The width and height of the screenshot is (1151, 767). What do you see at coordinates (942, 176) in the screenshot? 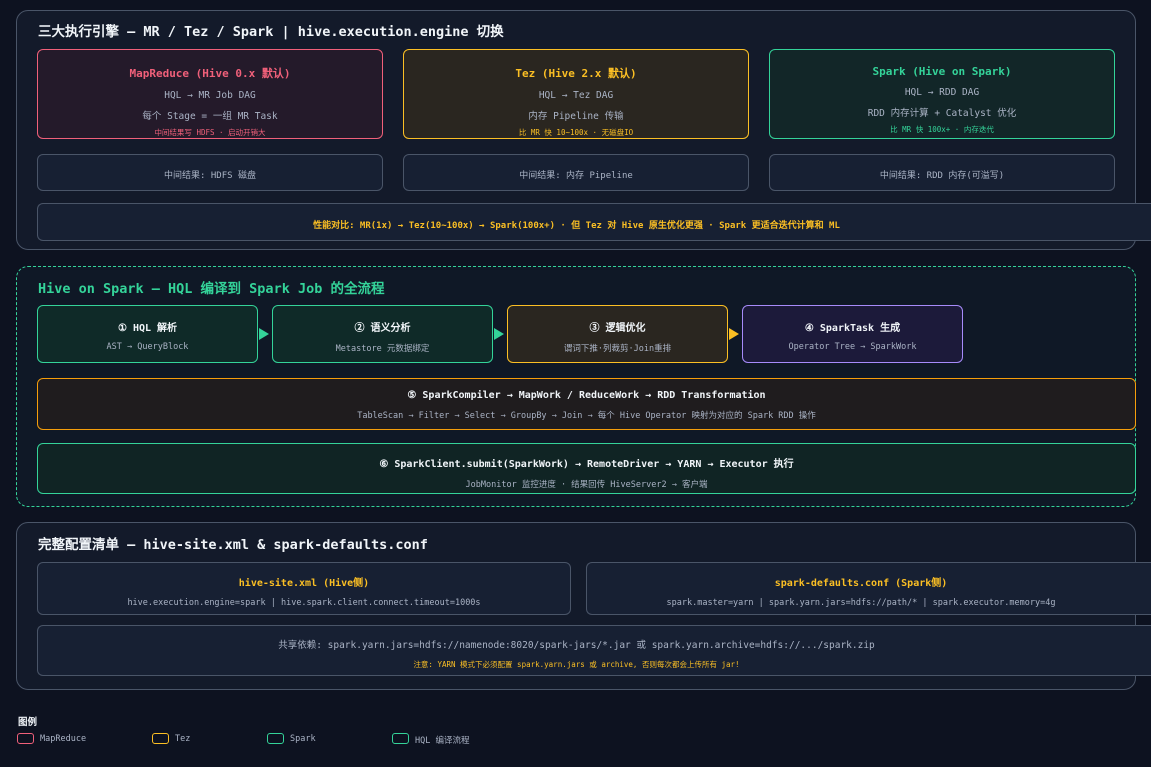
I see `intermediate-spark-label: 中间结果: RDD 内存(可溢写)` at bounding box center [942, 176].